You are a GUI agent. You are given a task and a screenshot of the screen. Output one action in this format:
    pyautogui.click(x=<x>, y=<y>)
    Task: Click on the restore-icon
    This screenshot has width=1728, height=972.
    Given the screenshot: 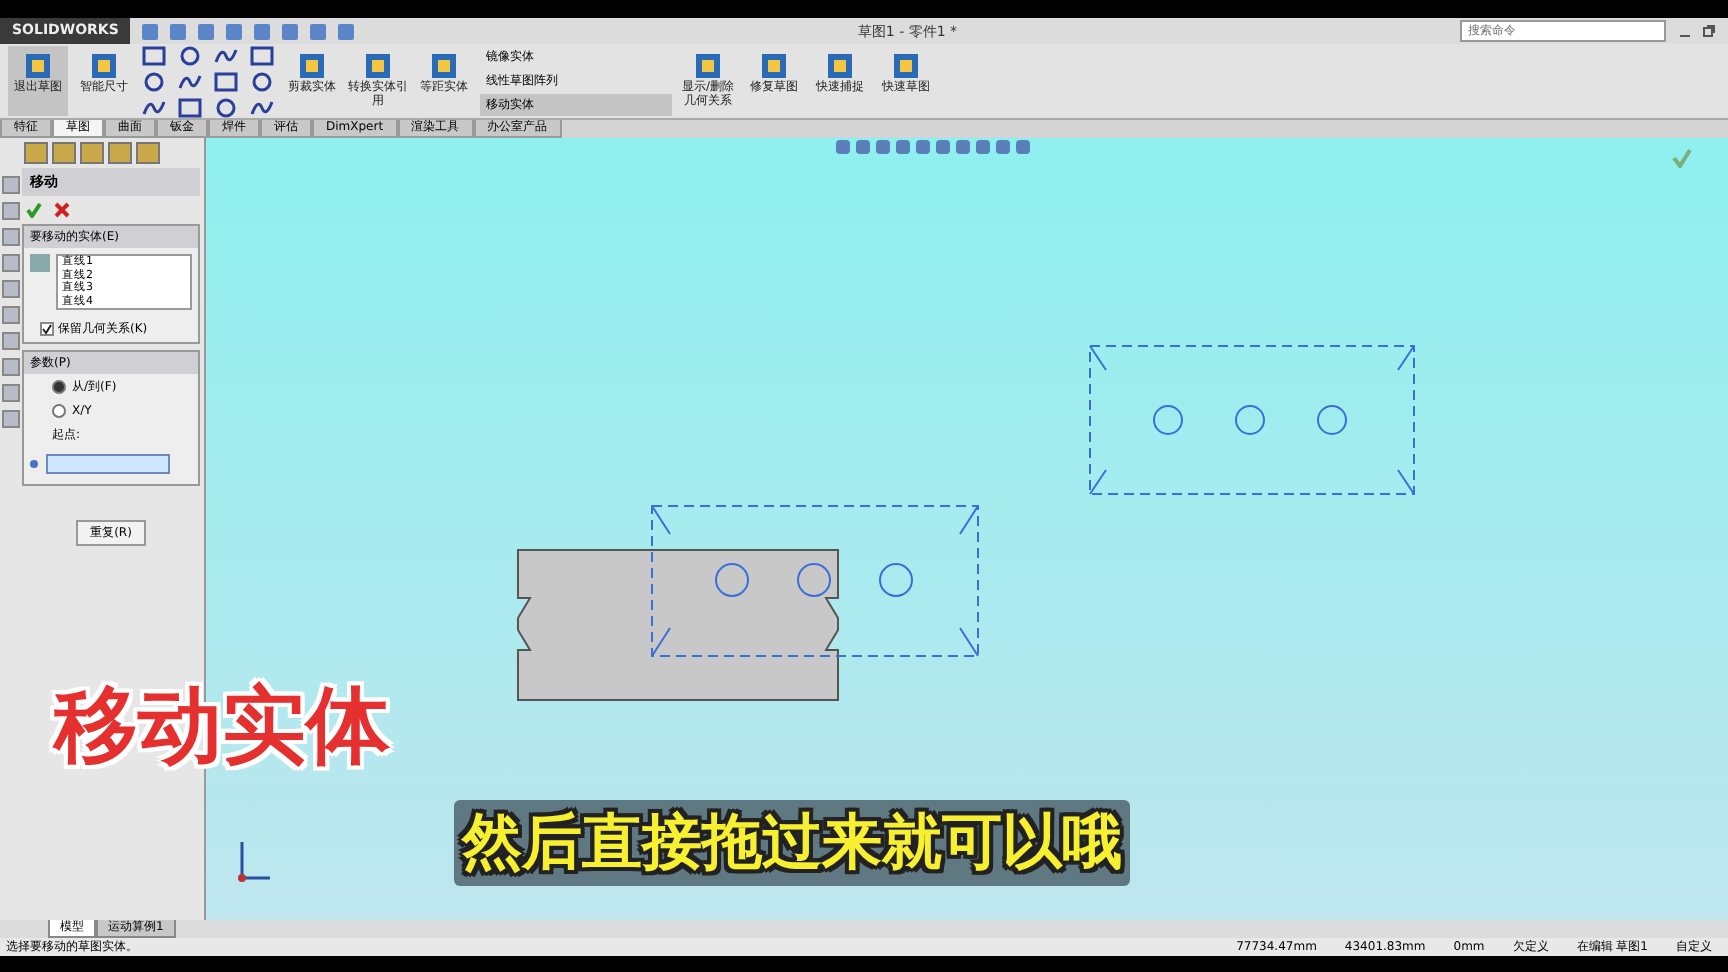 What is the action you would take?
    pyautogui.click(x=1709, y=31)
    